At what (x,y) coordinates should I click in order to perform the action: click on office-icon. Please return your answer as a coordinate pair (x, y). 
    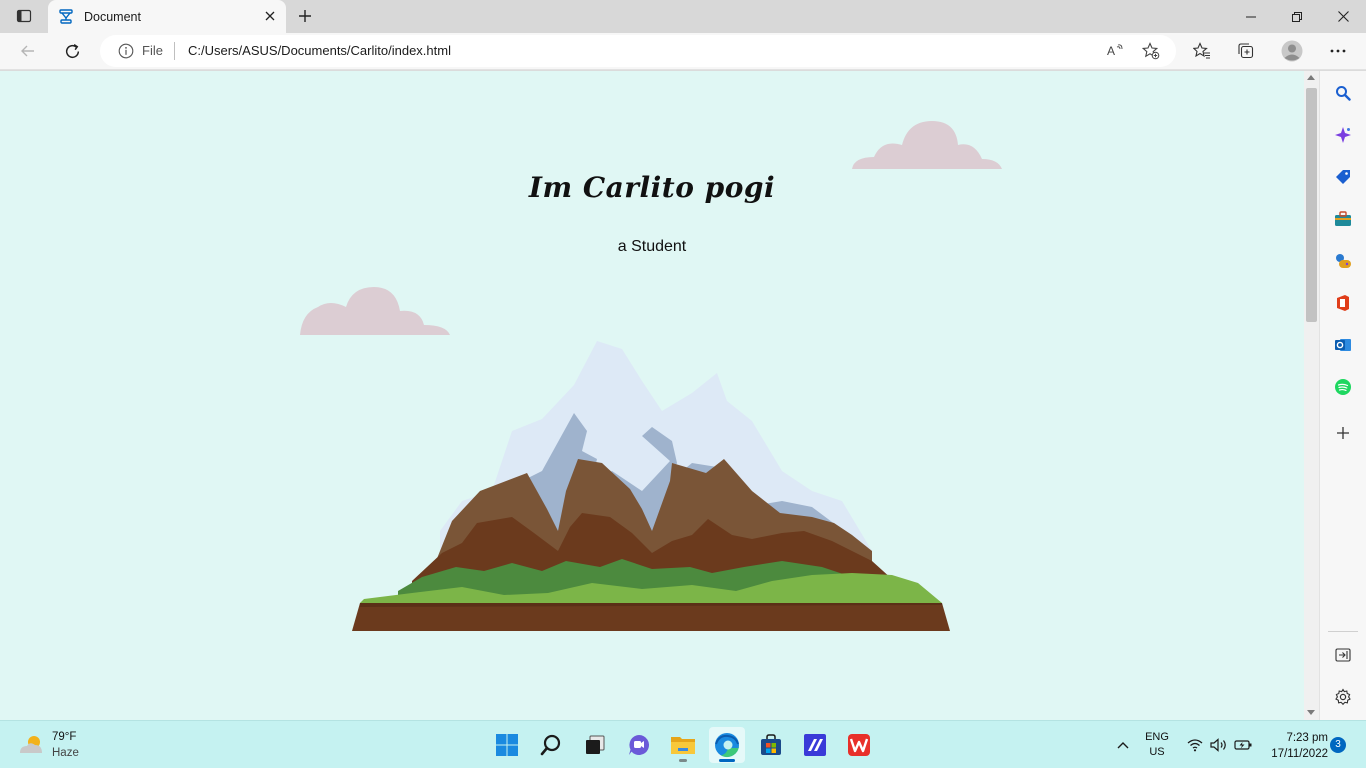
    Looking at the image, I should click on (1343, 303).